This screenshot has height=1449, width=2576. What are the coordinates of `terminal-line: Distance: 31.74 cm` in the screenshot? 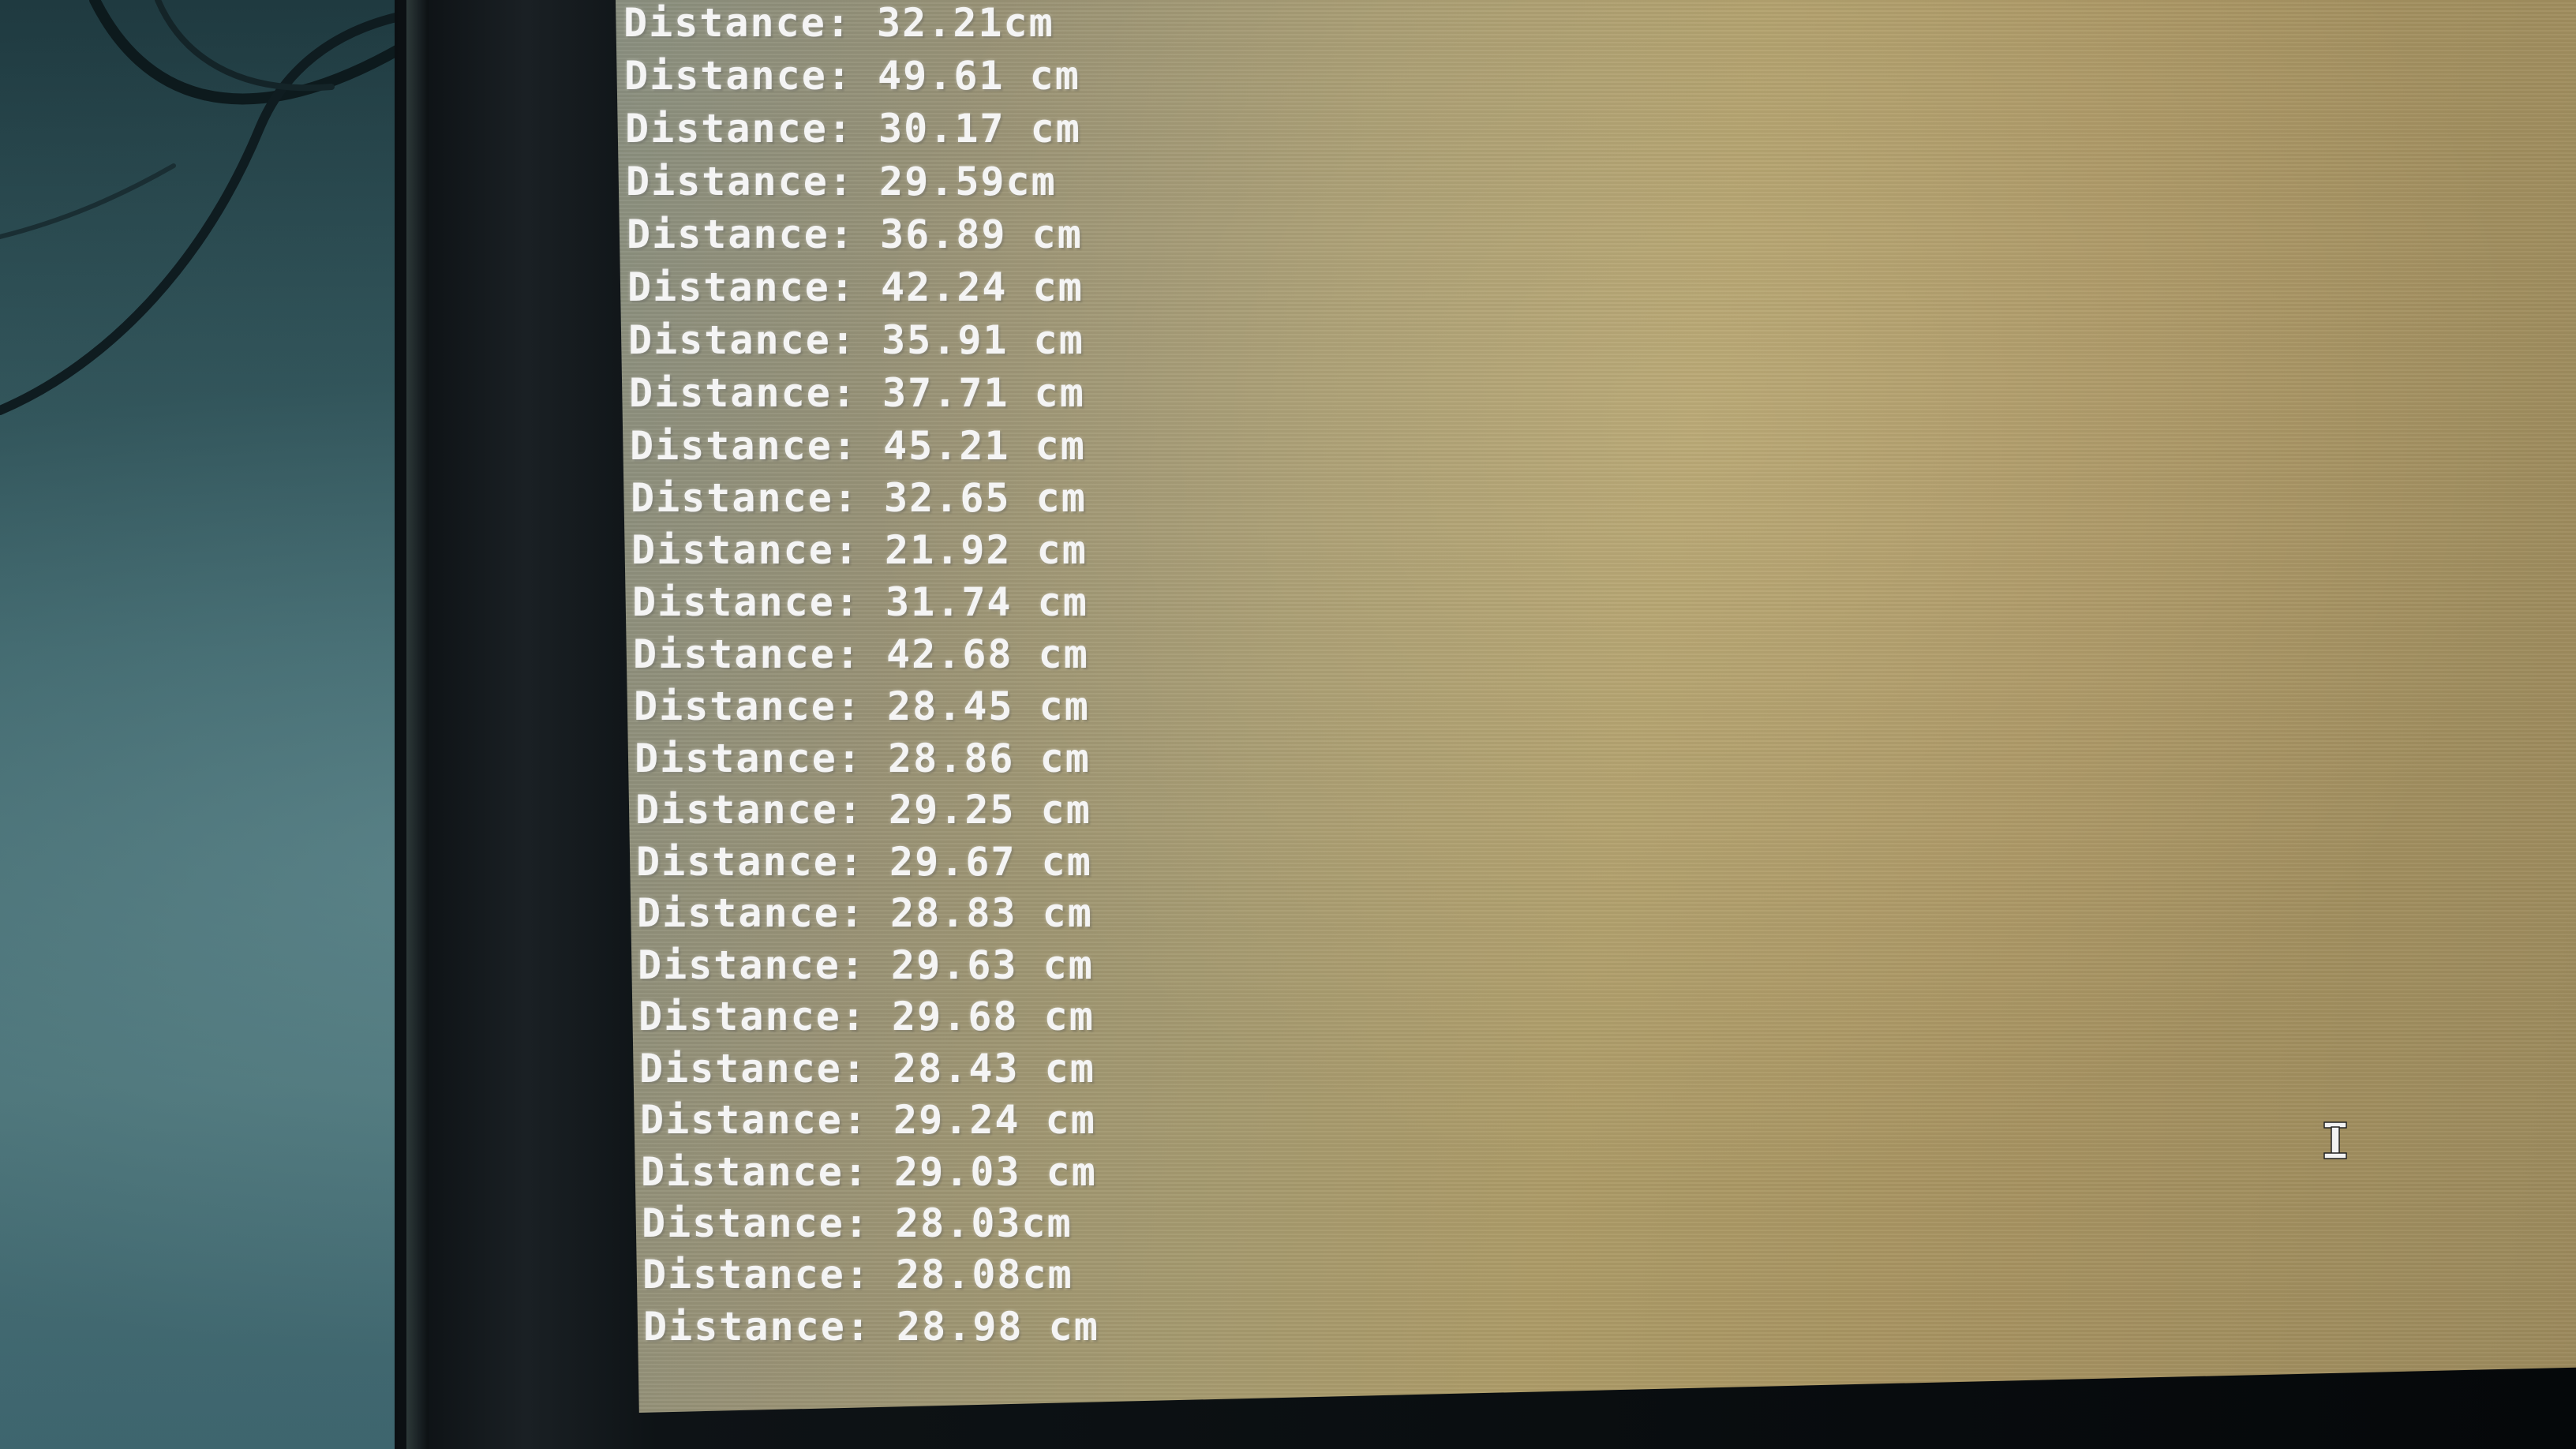 It's located at (860, 602).